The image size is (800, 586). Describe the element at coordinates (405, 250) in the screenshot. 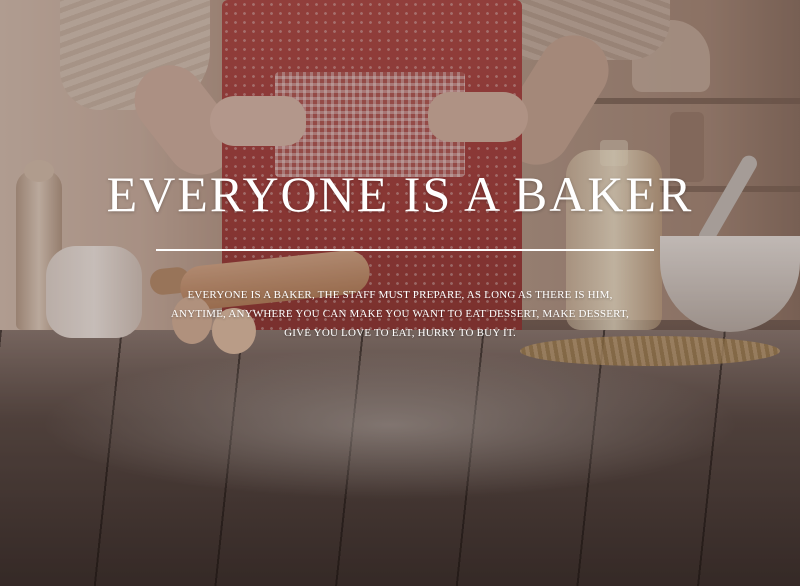

I see `title-divider` at that location.